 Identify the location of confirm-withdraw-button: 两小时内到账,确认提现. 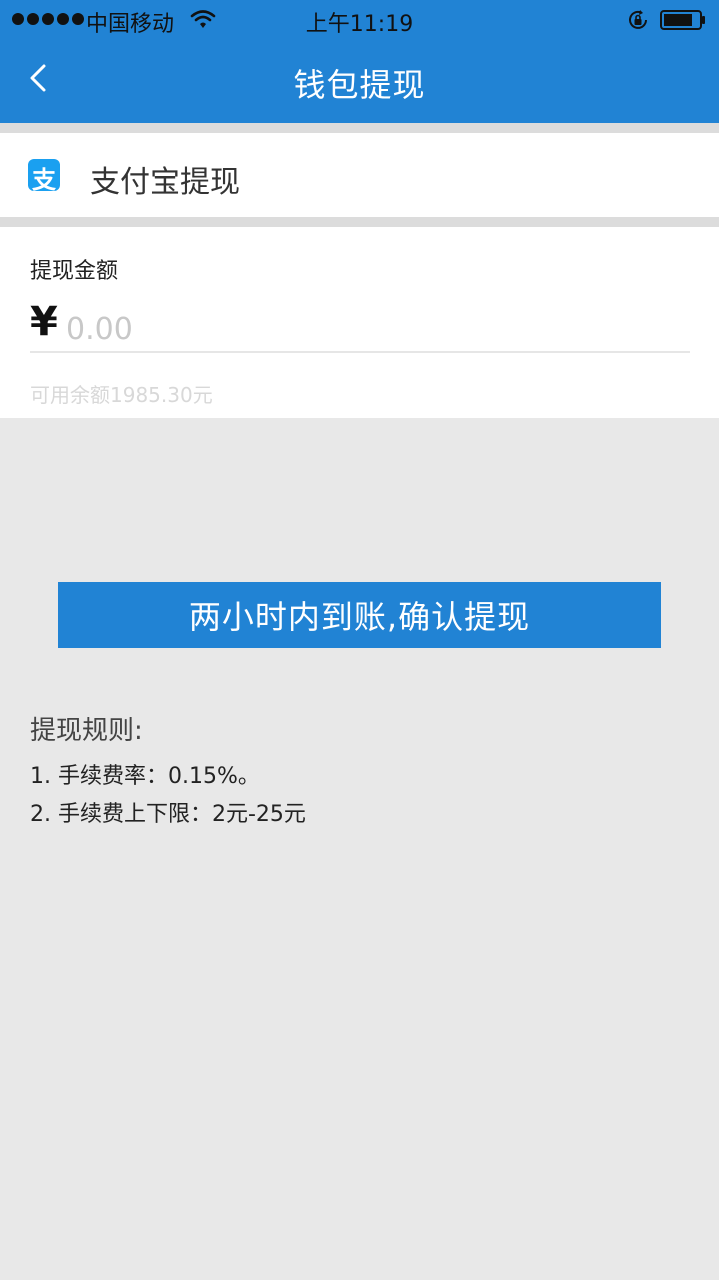
(359, 615).